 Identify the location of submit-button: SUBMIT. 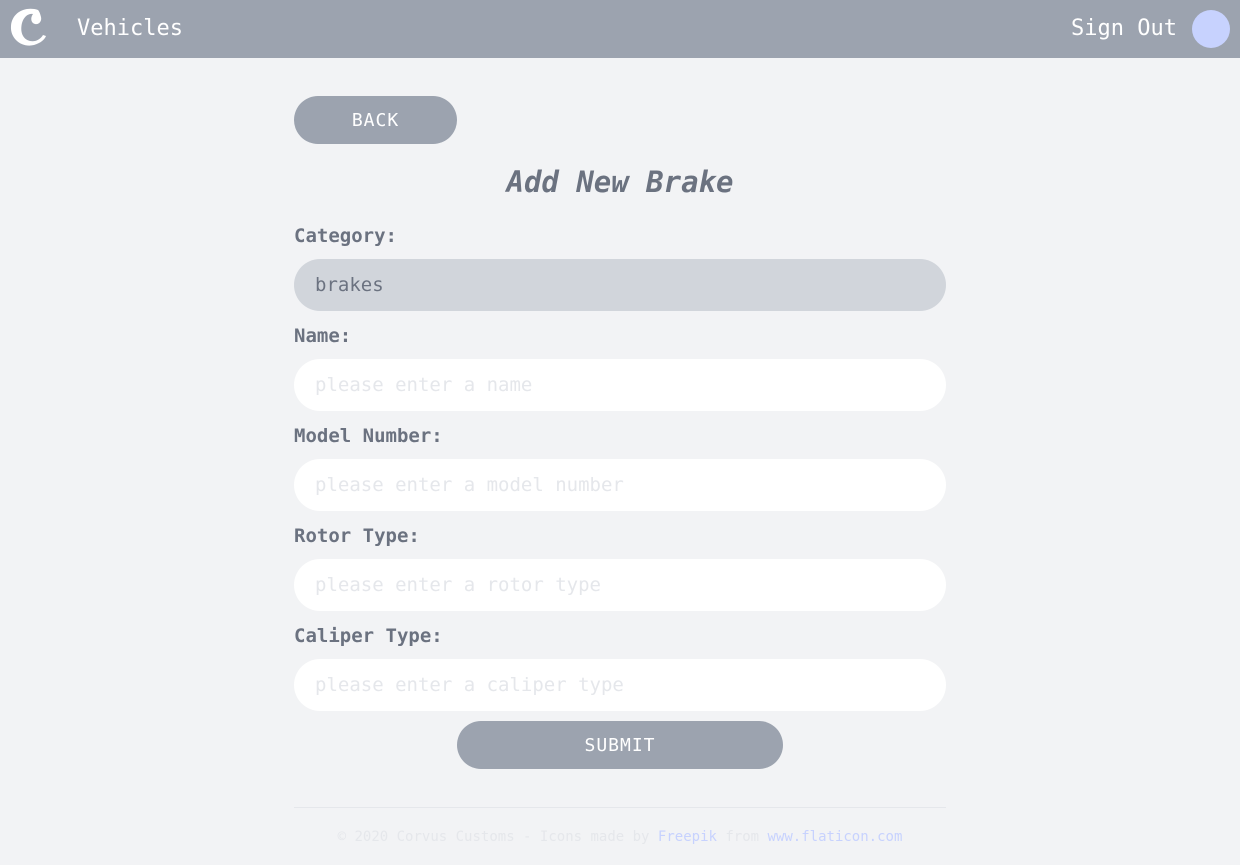
(620, 745).